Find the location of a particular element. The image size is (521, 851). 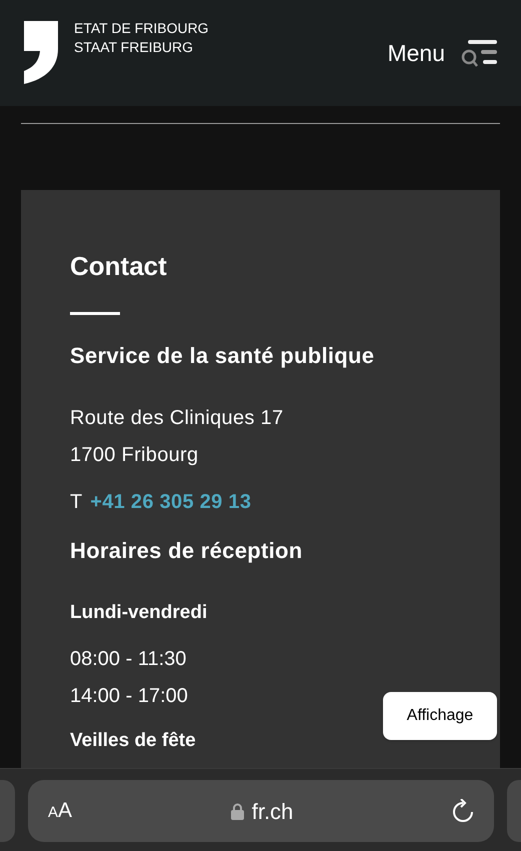

address-line: 1700 Fribourg is located at coordinates (135, 455).